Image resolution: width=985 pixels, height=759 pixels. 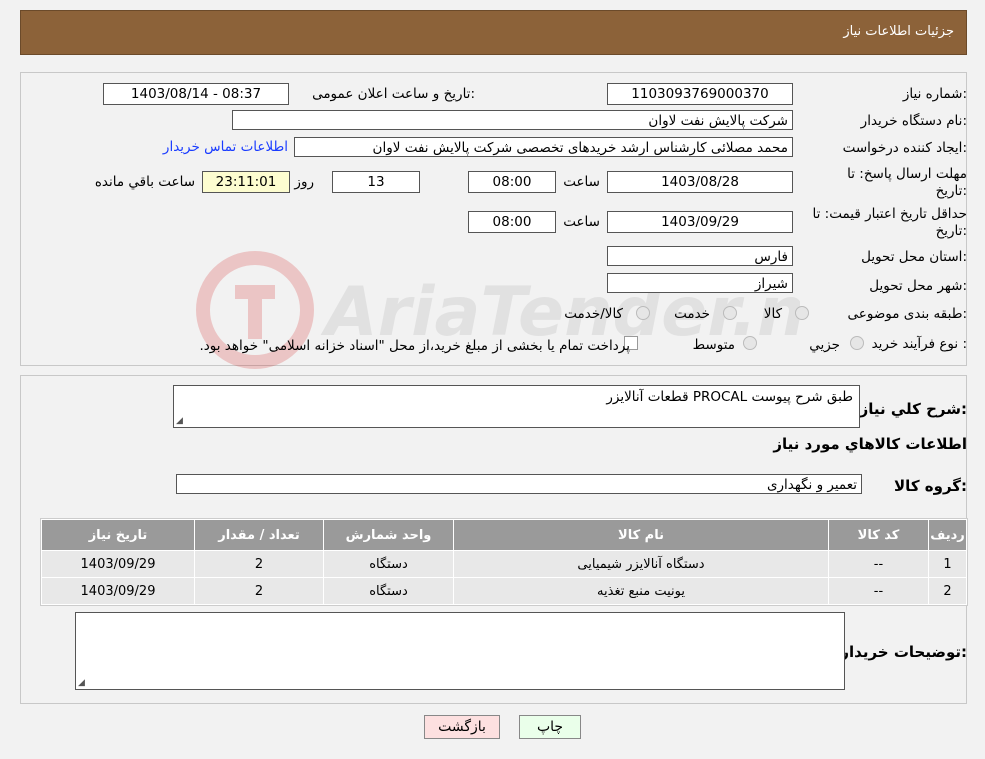 What do you see at coordinates (907, 314) in the screenshot?
I see `category-label: طبقه بندی موضوعی:` at bounding box center [907, 314].